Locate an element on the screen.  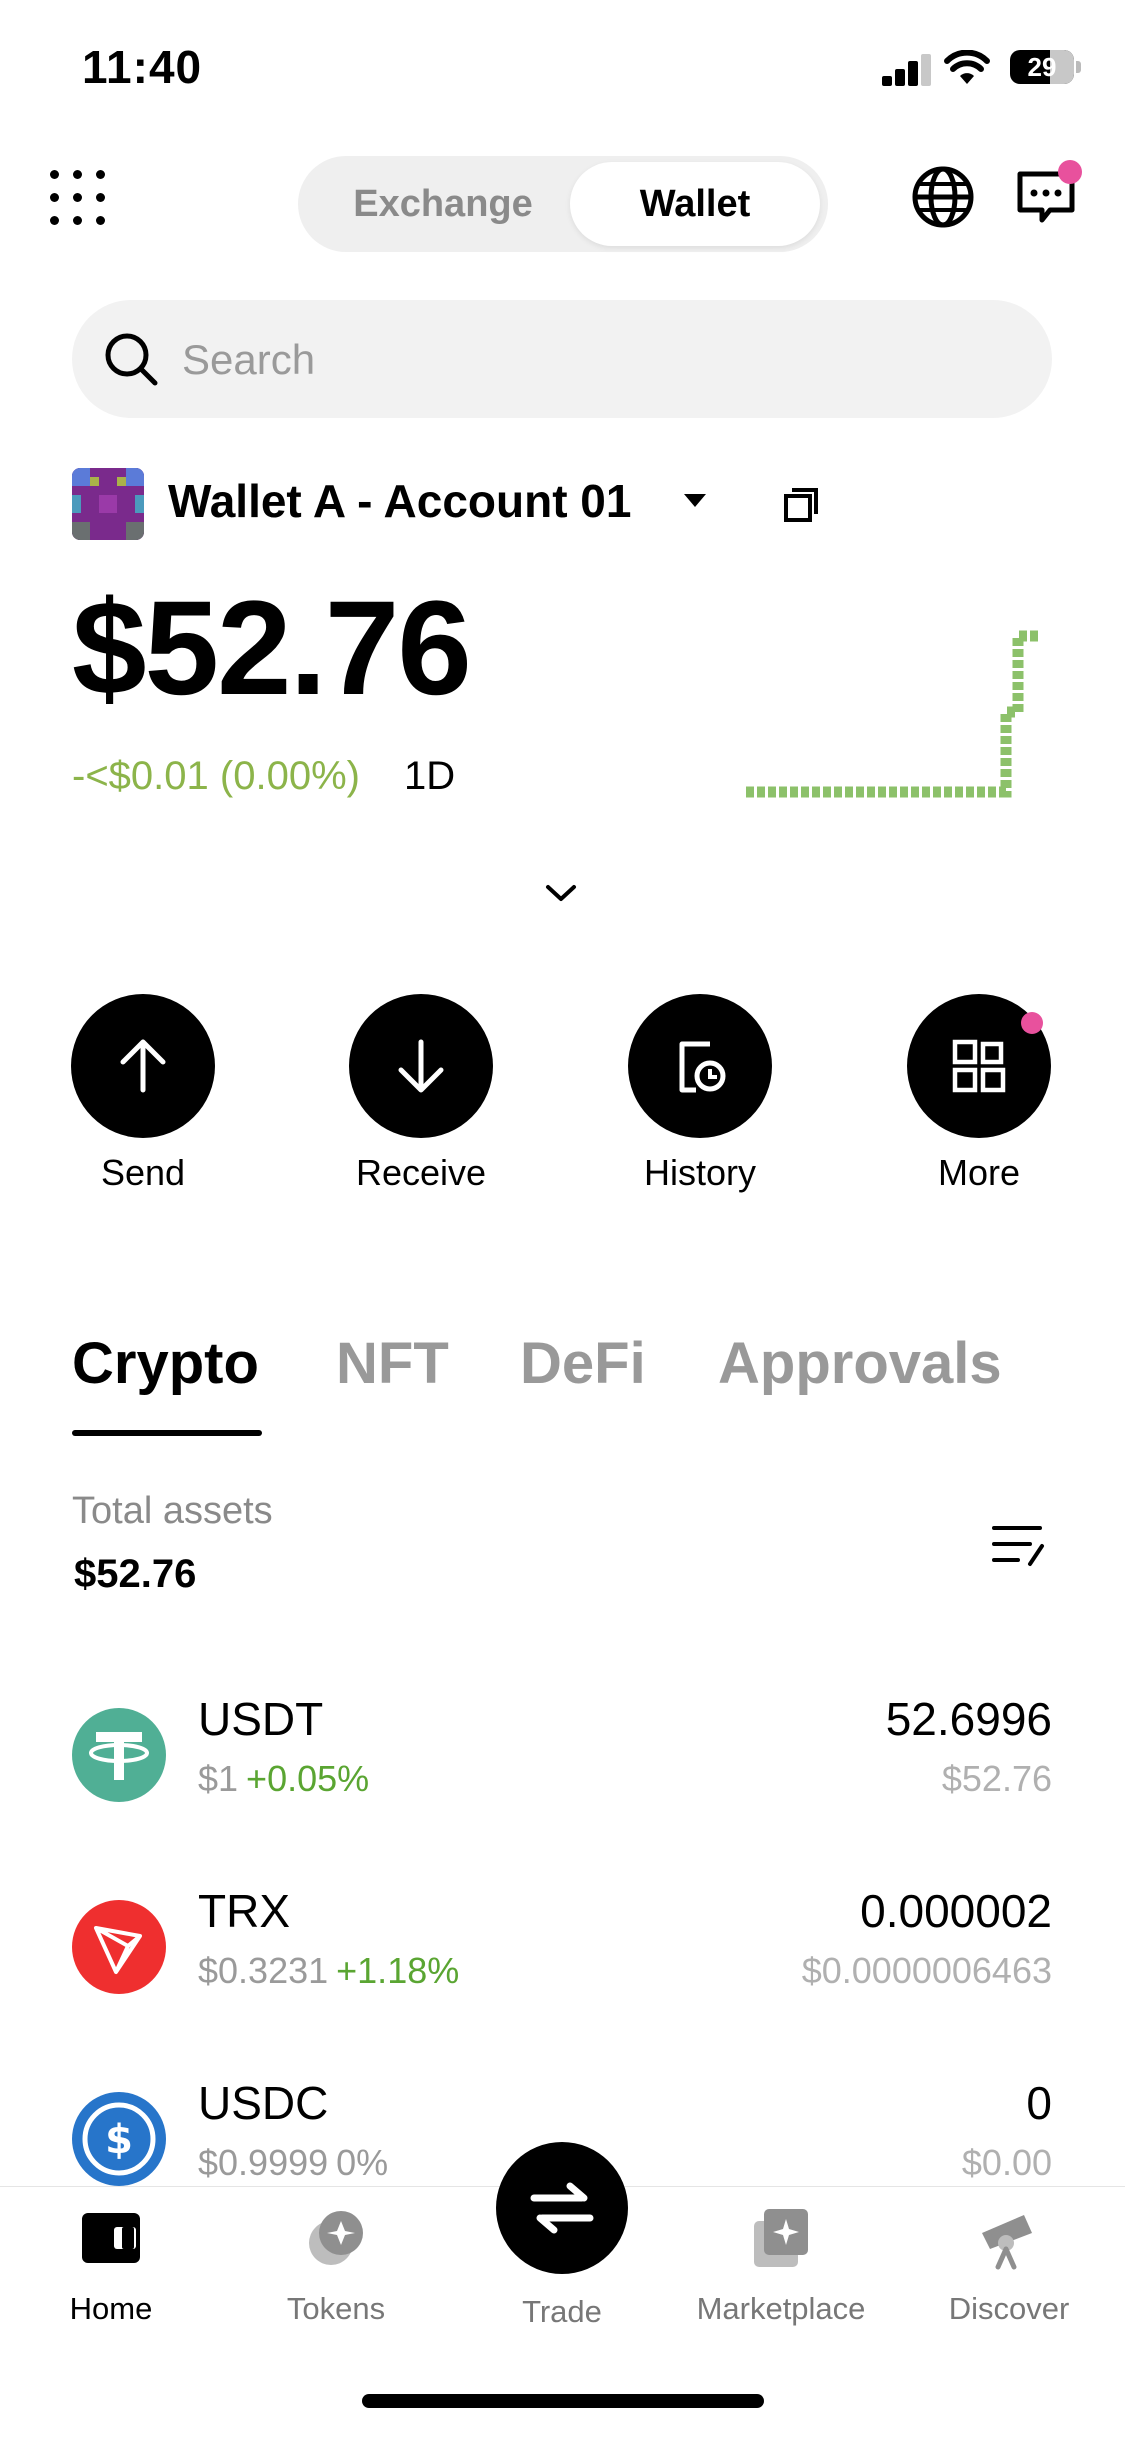
nav-tokens: Tokens is located at coordinates (336, 2266).